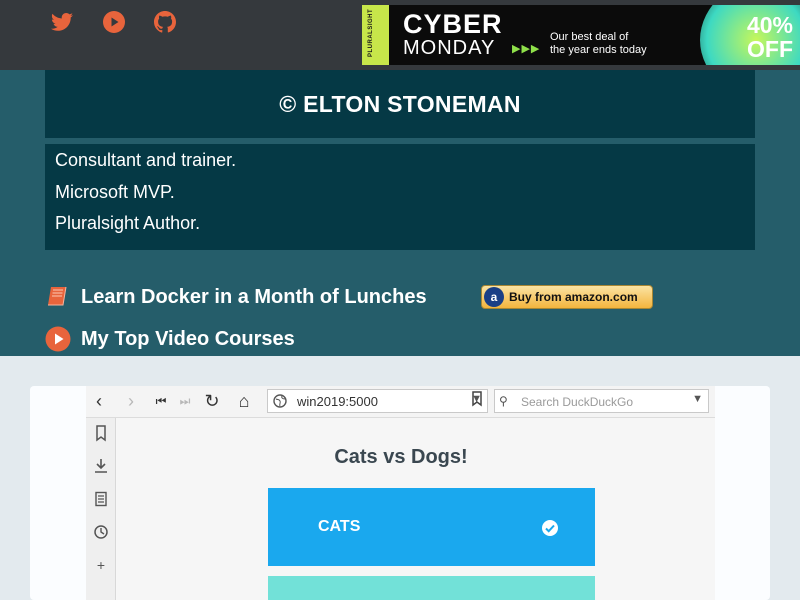  What do you see at coordinates (401, 457) in the screenshot?
I see `vote-title: Cats vs Dogs!` at bounding box center [401, 457].